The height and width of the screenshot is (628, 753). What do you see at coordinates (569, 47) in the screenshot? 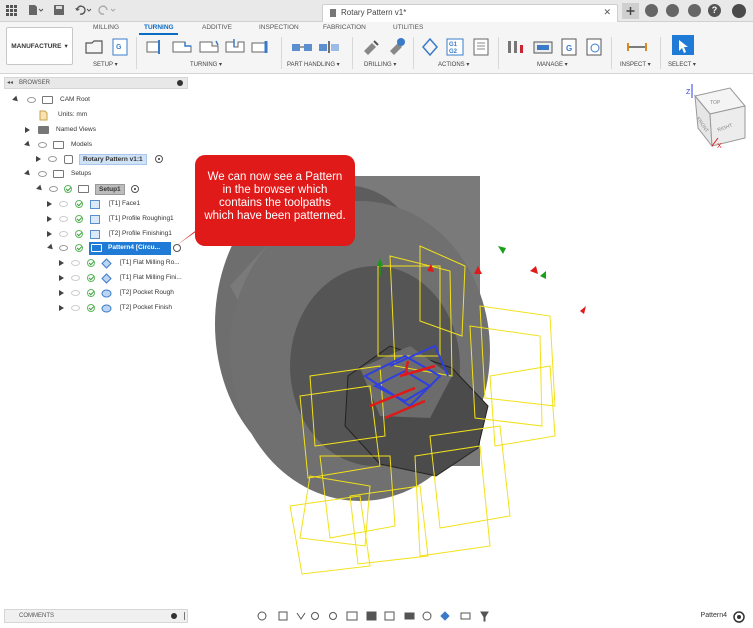
I see `post-library-icon: G` at bounding box center [569, 47].